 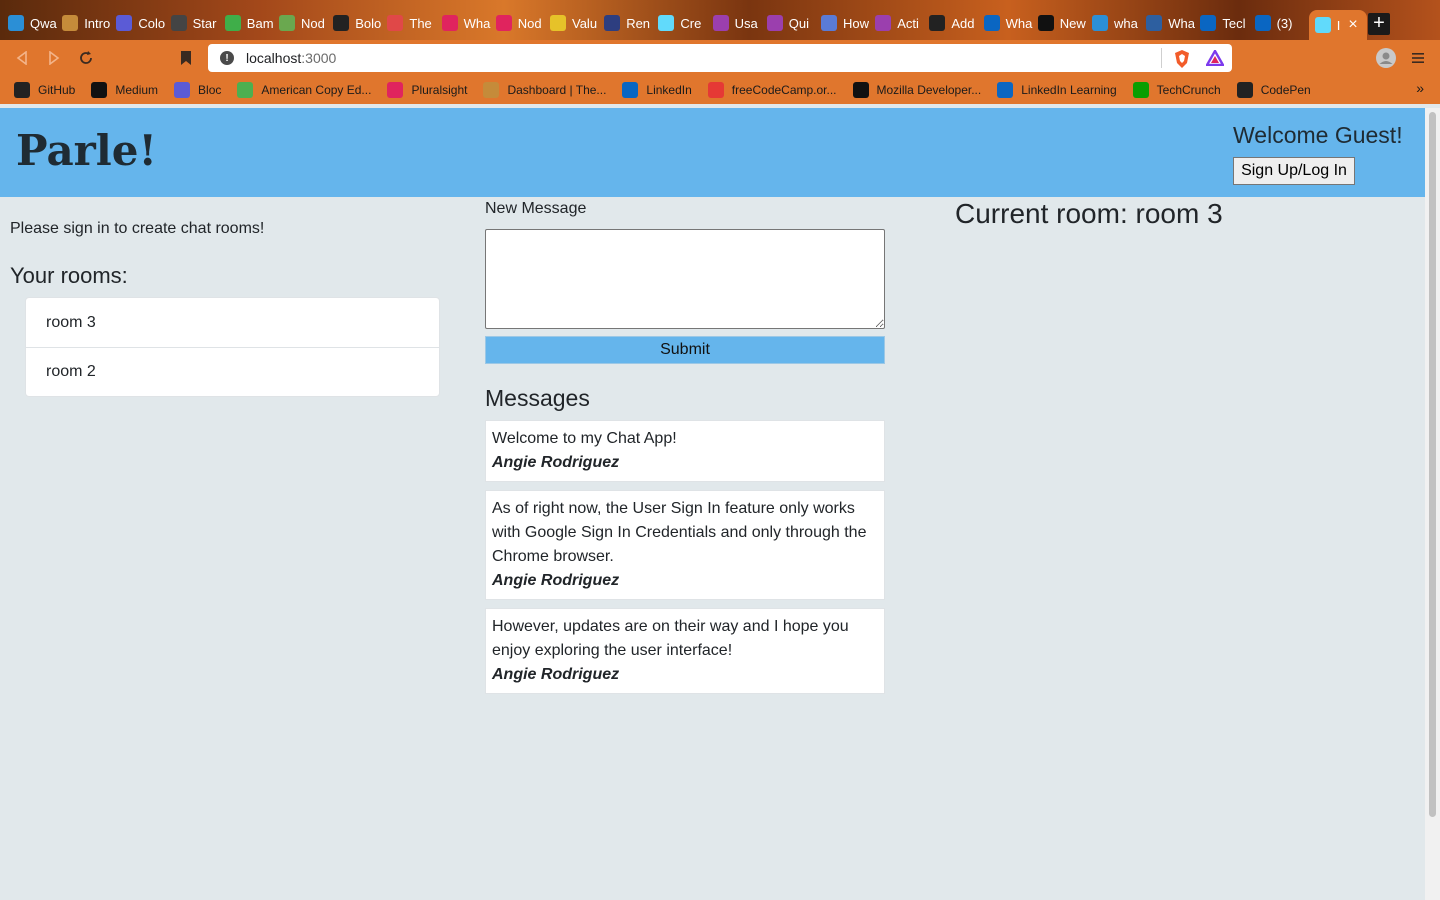 What do you see at coordinates (556, 674) in the screenshot?
I see `message-author: Angie Rodriguez` at bounding box center [556, 674].